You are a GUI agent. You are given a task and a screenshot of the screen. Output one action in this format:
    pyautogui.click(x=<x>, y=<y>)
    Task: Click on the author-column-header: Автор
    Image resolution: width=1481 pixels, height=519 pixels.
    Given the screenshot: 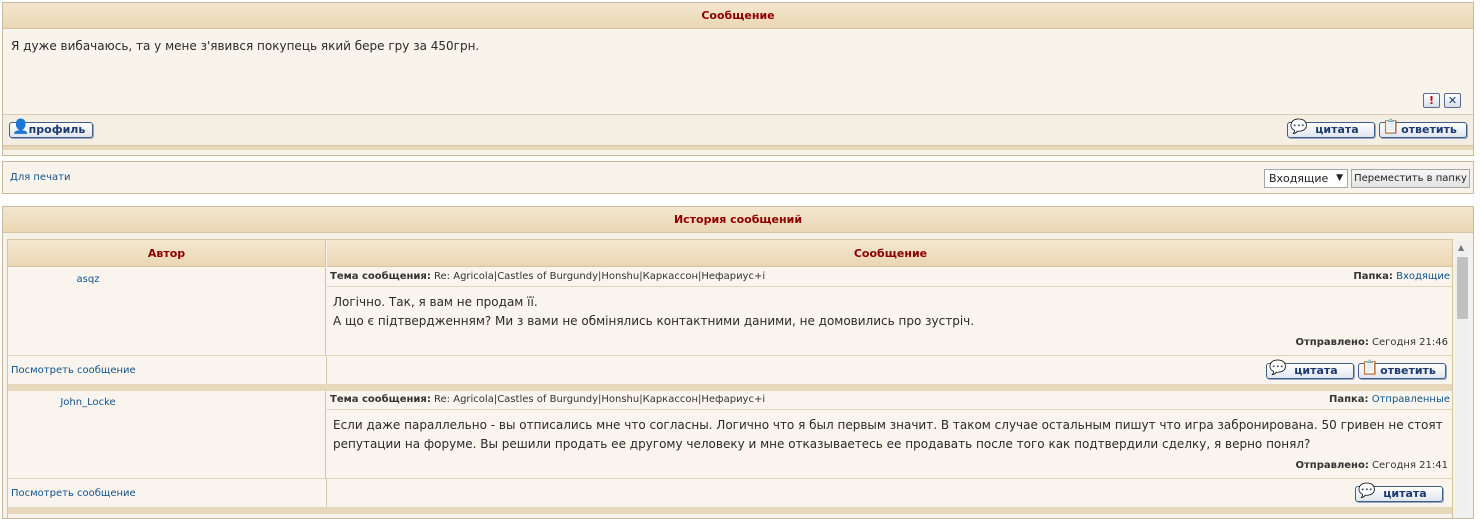 What is the action you would take?
    pyautogui.click(x=167, y=253)
    